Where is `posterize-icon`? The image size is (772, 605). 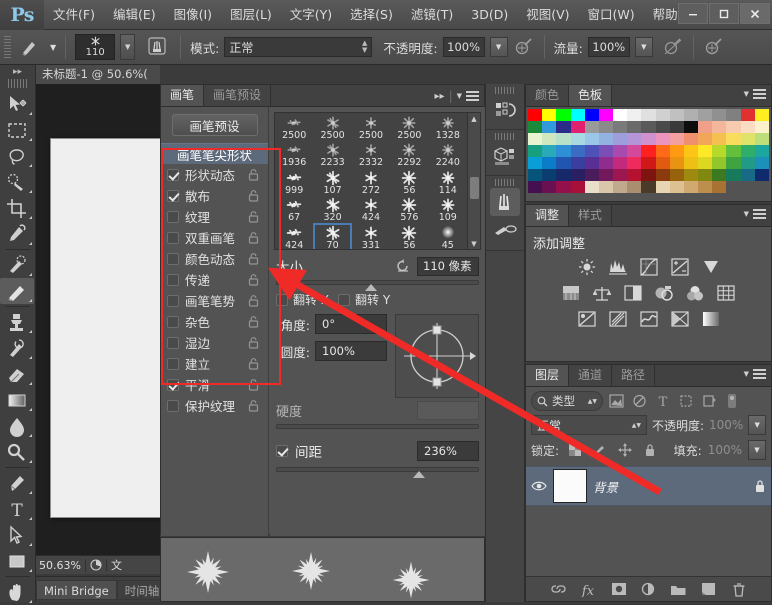 posterize-icon is located at coordinates (618, 319).